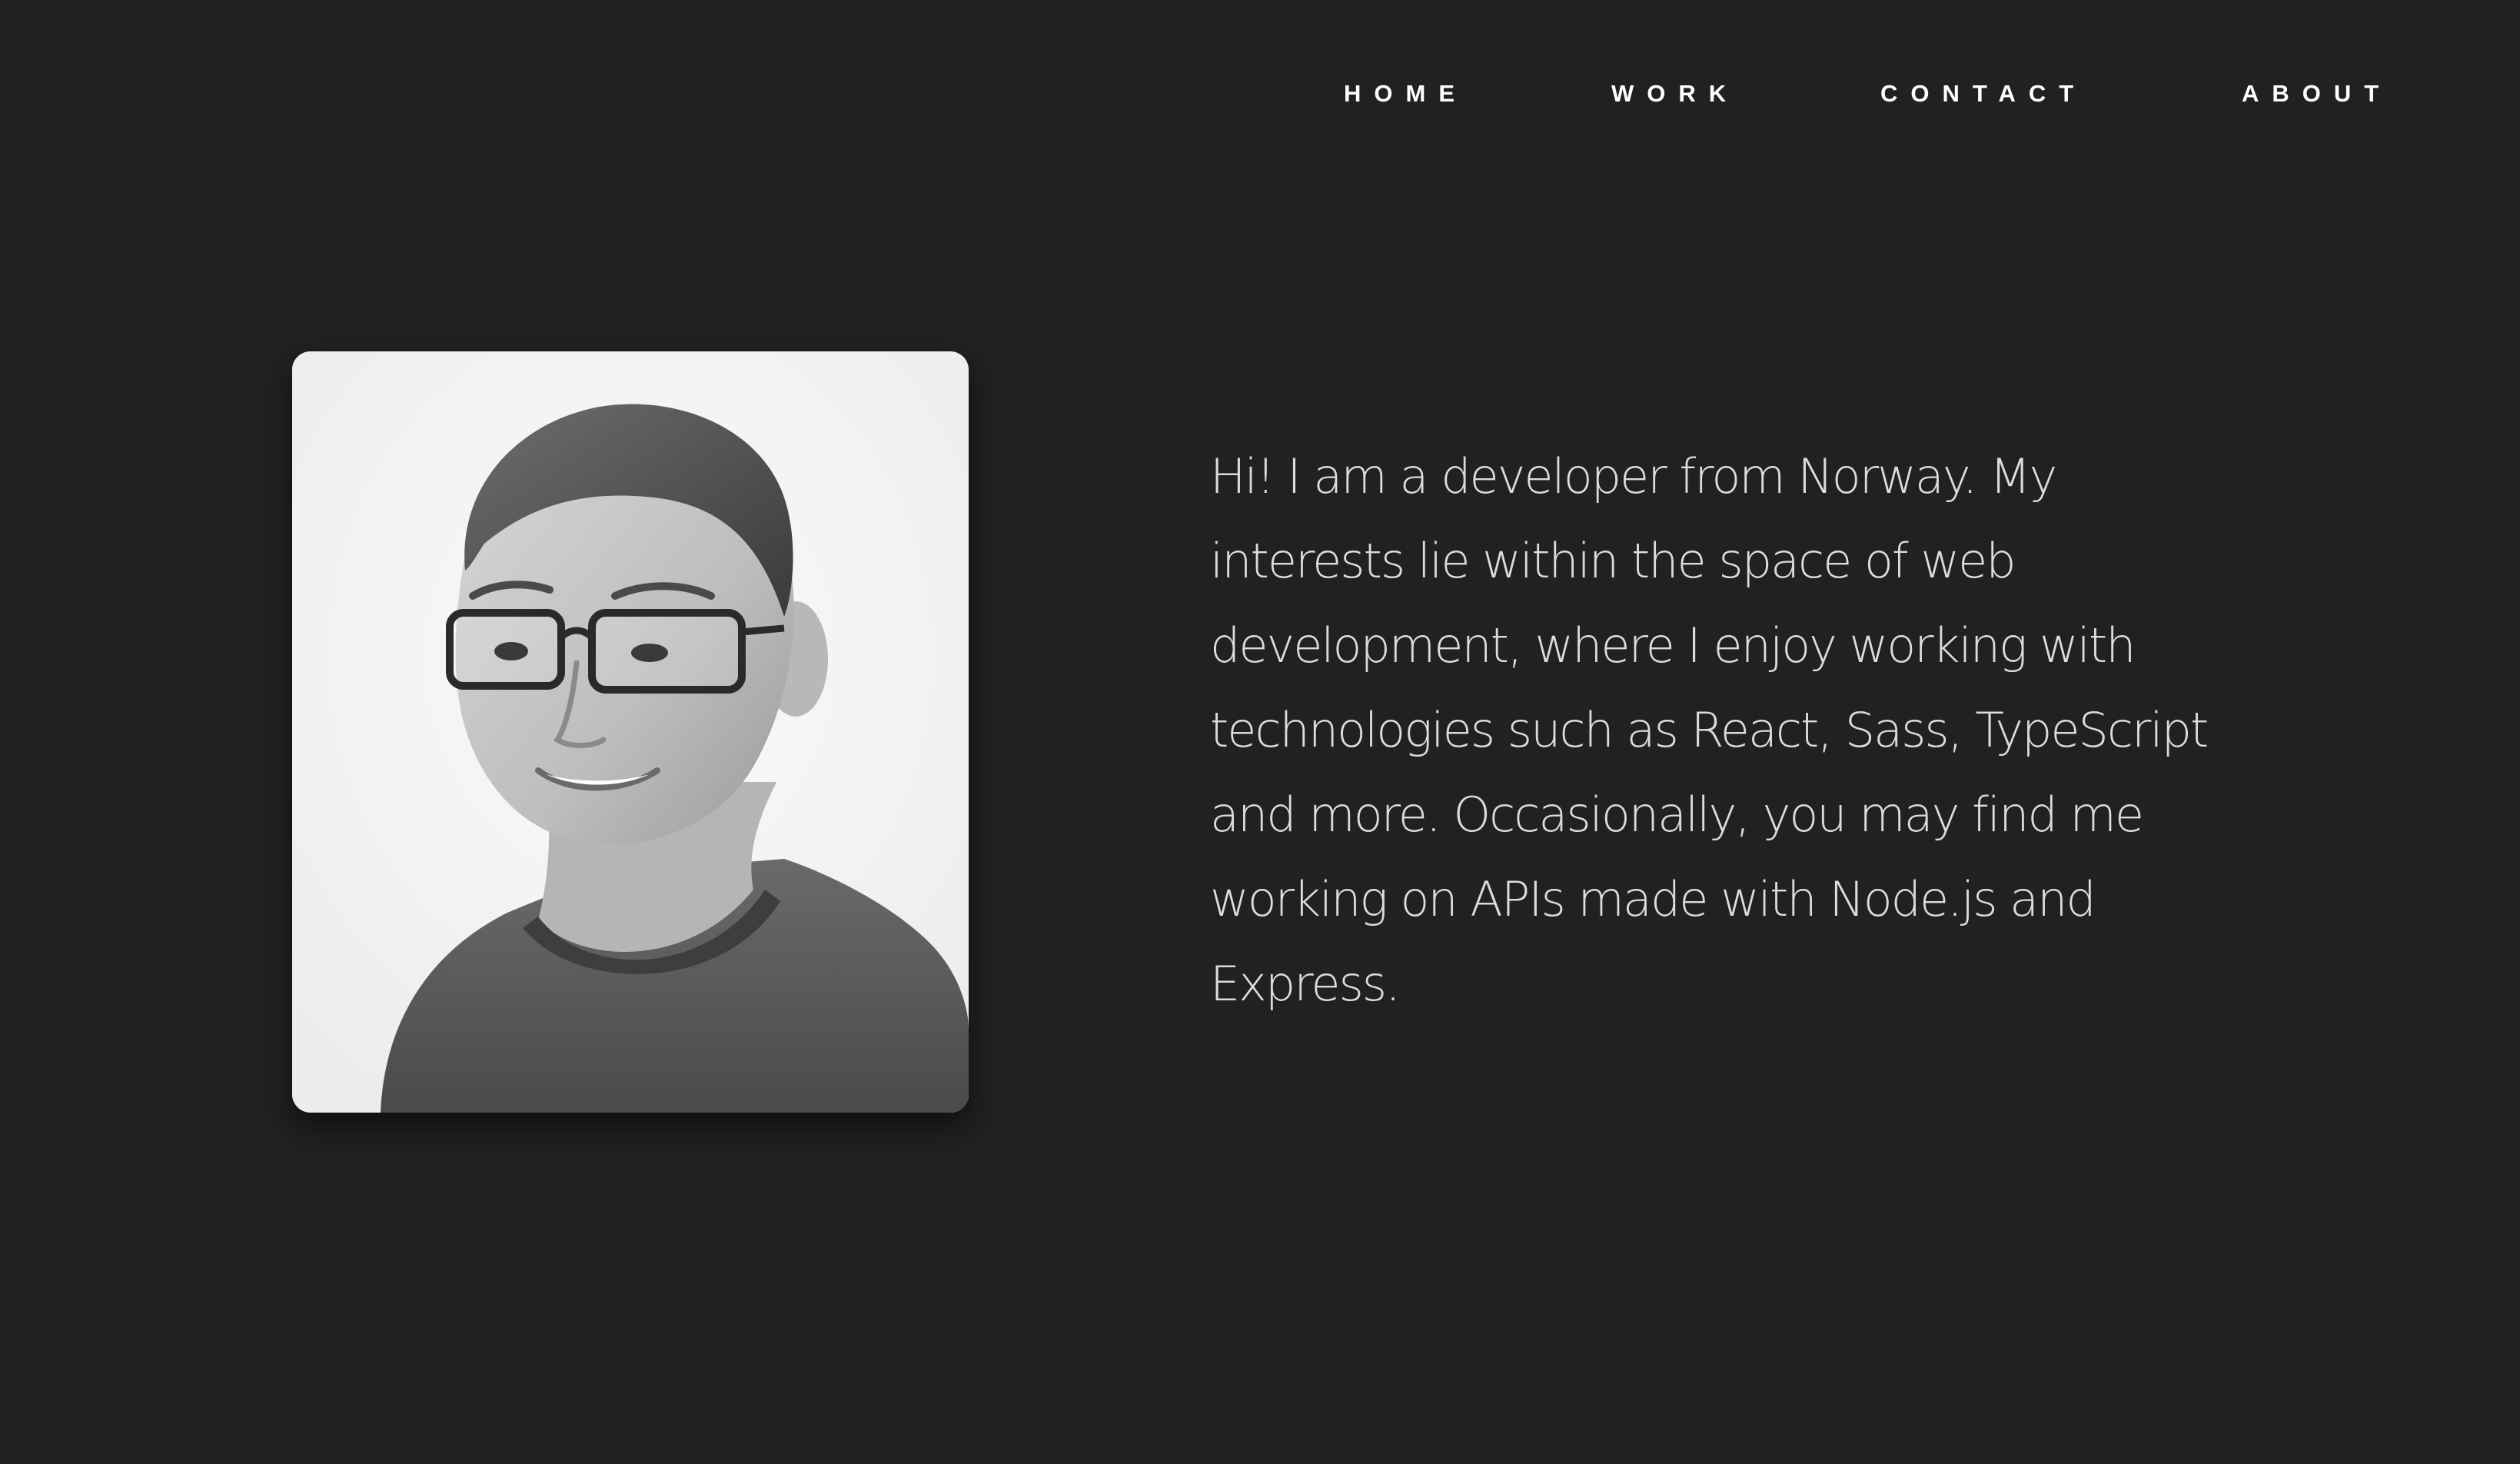 The width and height of the screenshot is (2520, 1464). Describe the element at coordinates (2317, 93) in the screenshot. I see `nav-link-about: ABOUT` at that location.